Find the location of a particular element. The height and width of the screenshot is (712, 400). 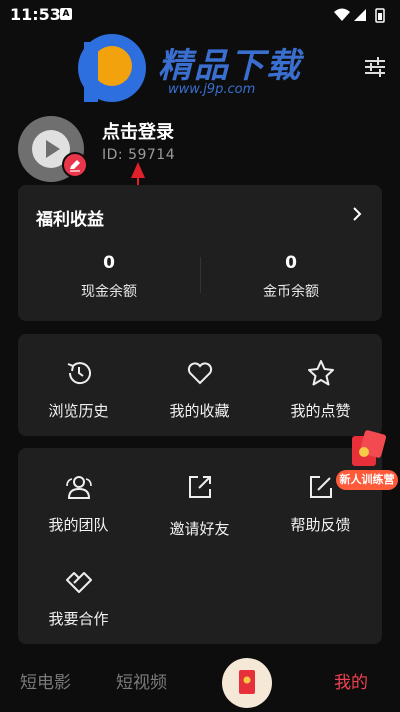

team-tile: 我的团队 is located at coordinates (78, 499).